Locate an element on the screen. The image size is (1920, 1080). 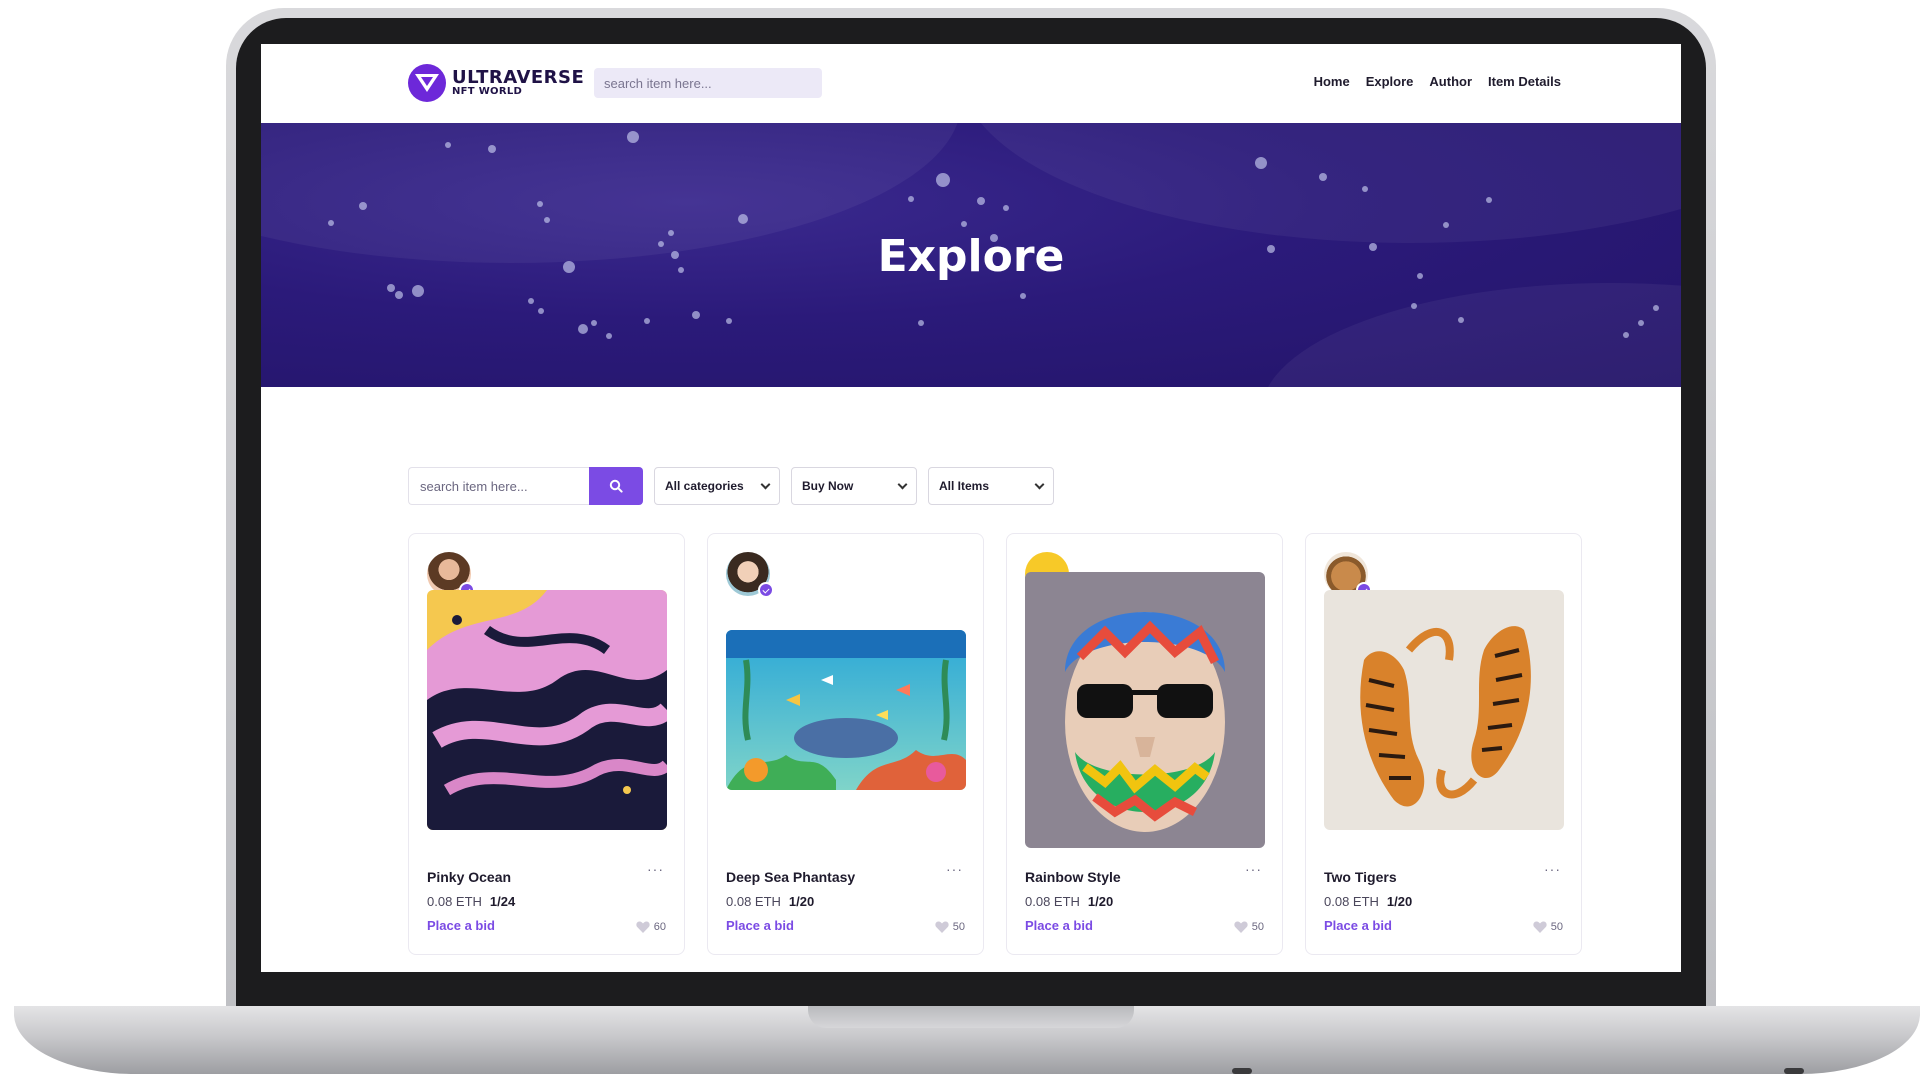
search-button is located at coordinates (616, 486).